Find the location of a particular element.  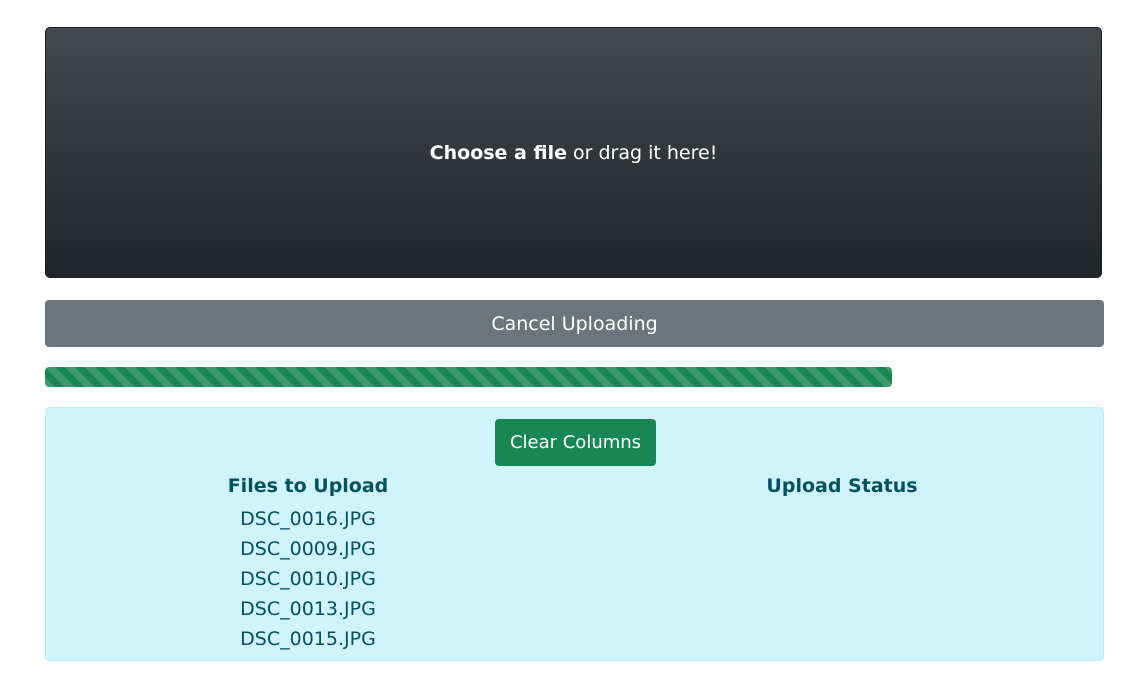

upload-status-header: Upload Status is located at coordinates (842, 486).